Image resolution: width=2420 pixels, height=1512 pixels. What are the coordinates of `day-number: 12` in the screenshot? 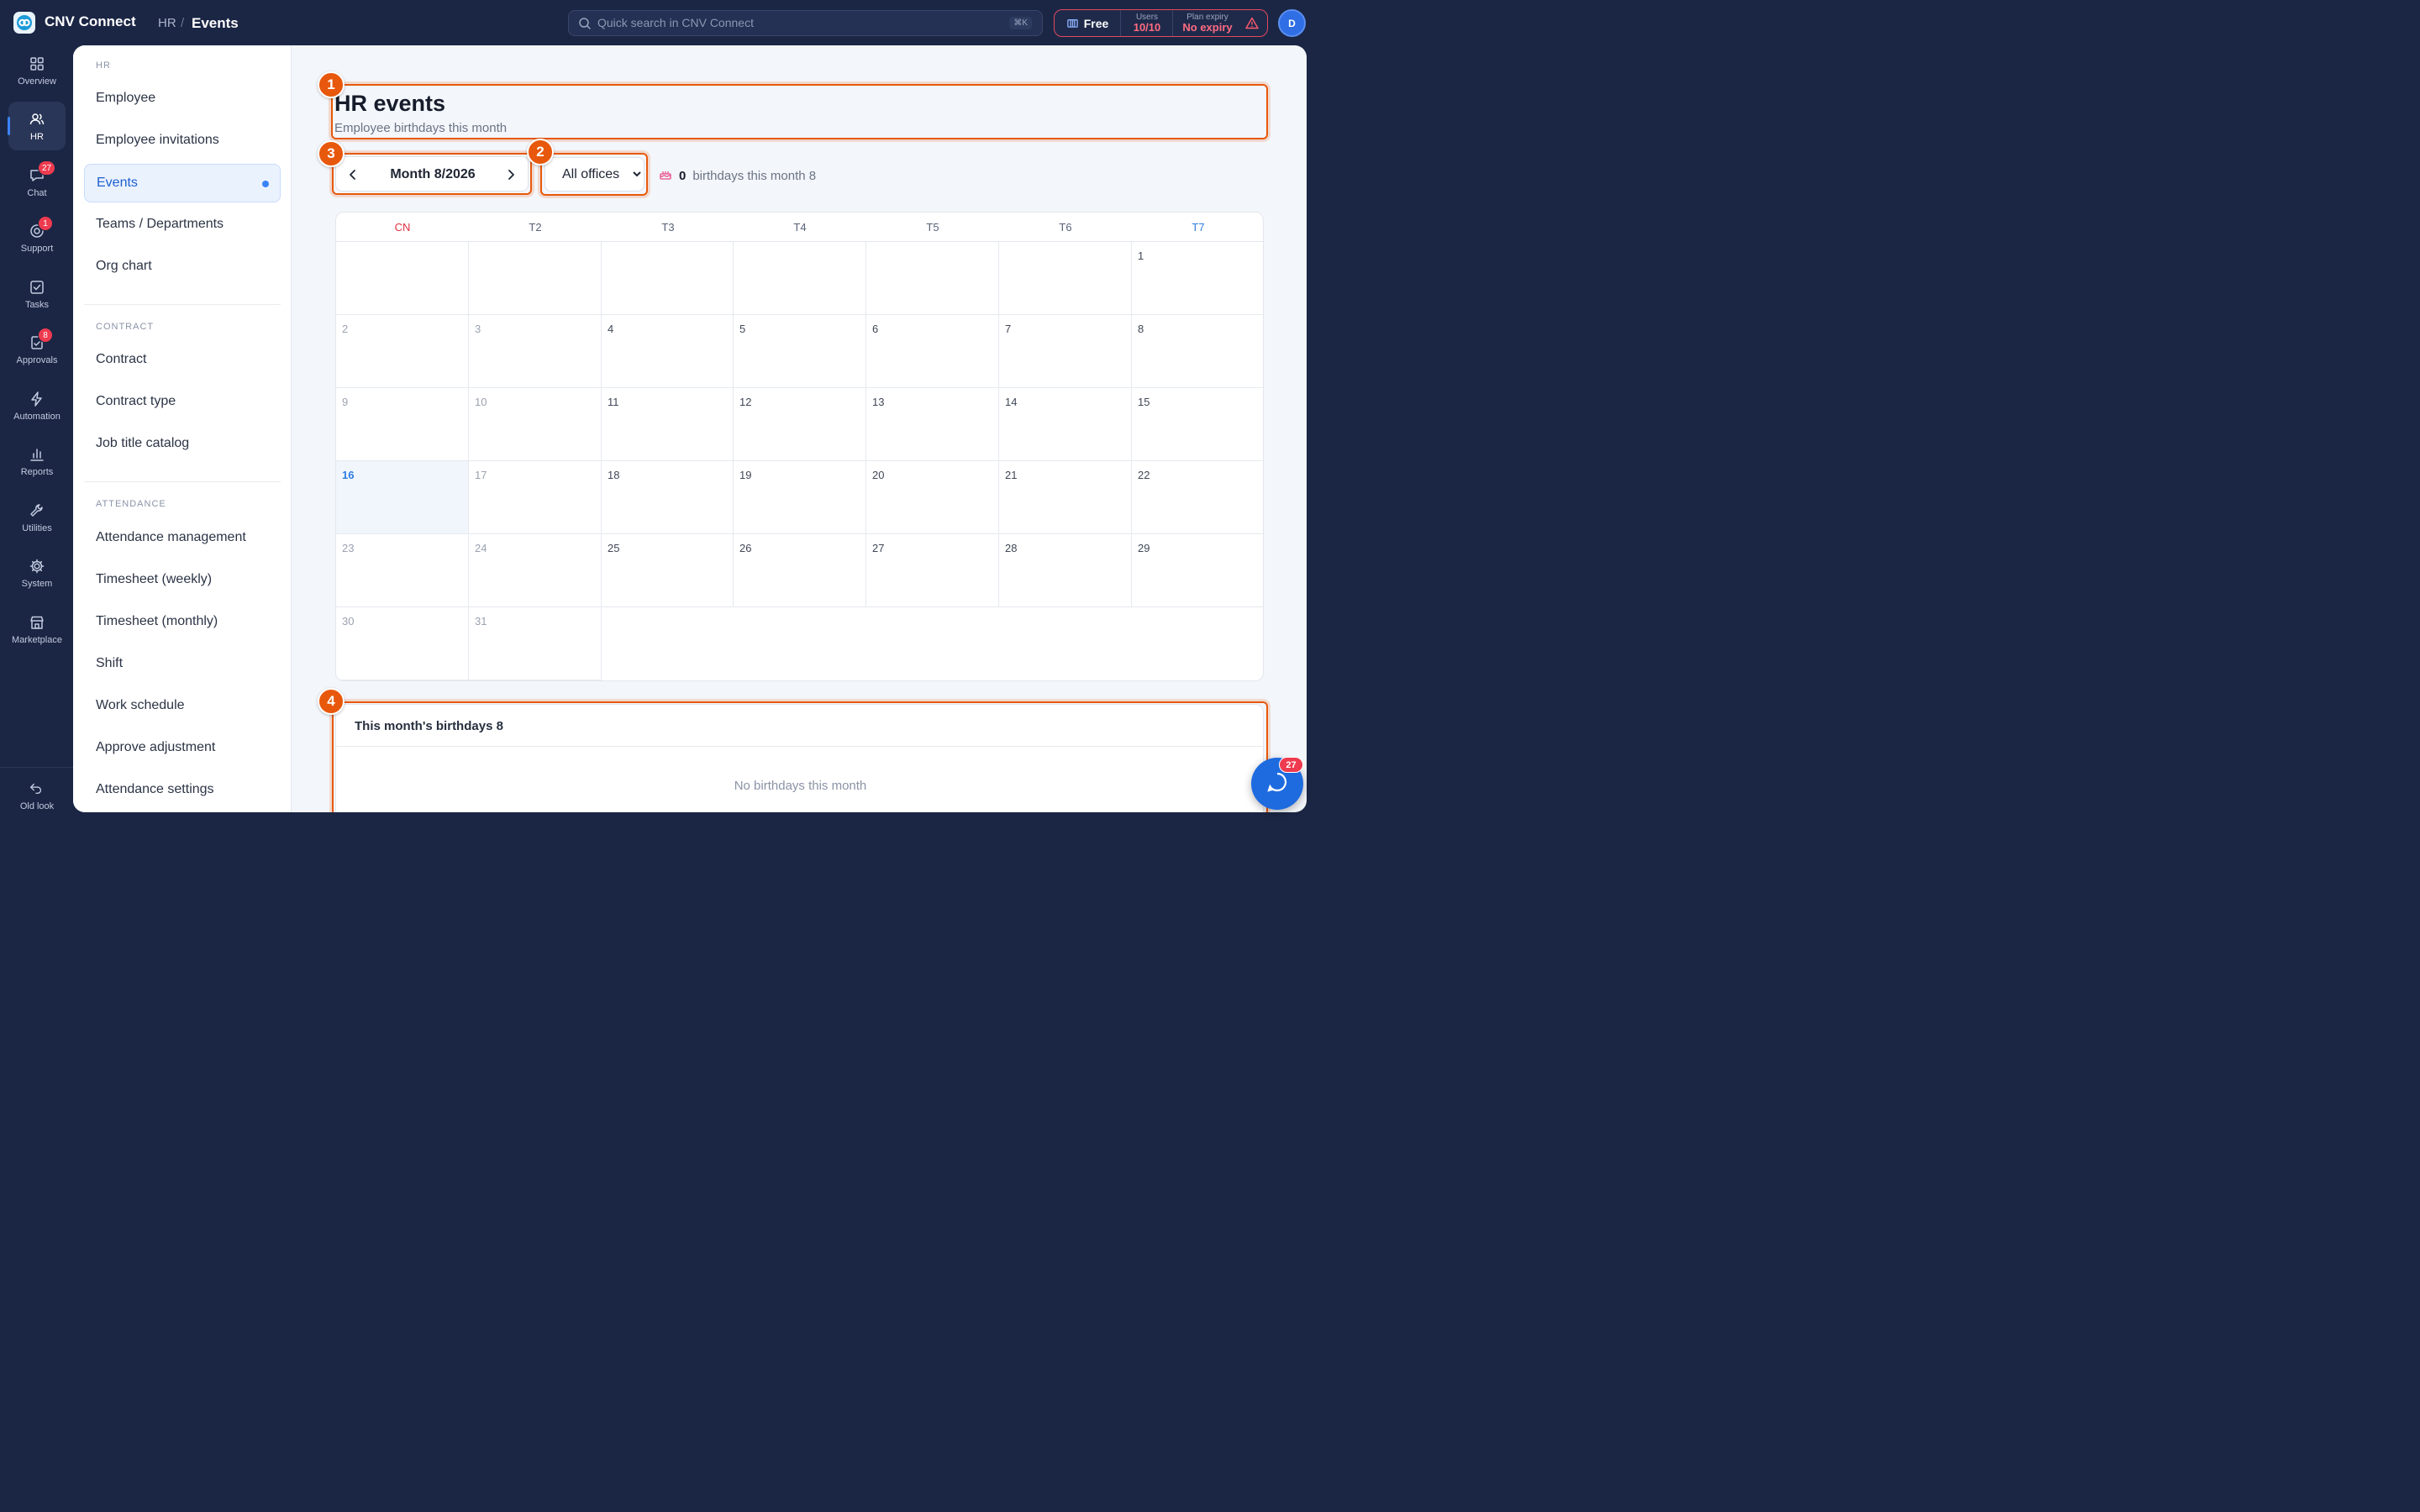 It's located at (746, 402).